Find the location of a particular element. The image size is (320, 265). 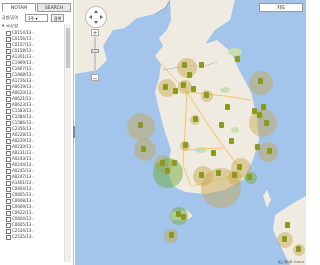

collapse-icon: ▾ is located at coordinates (3, 26).